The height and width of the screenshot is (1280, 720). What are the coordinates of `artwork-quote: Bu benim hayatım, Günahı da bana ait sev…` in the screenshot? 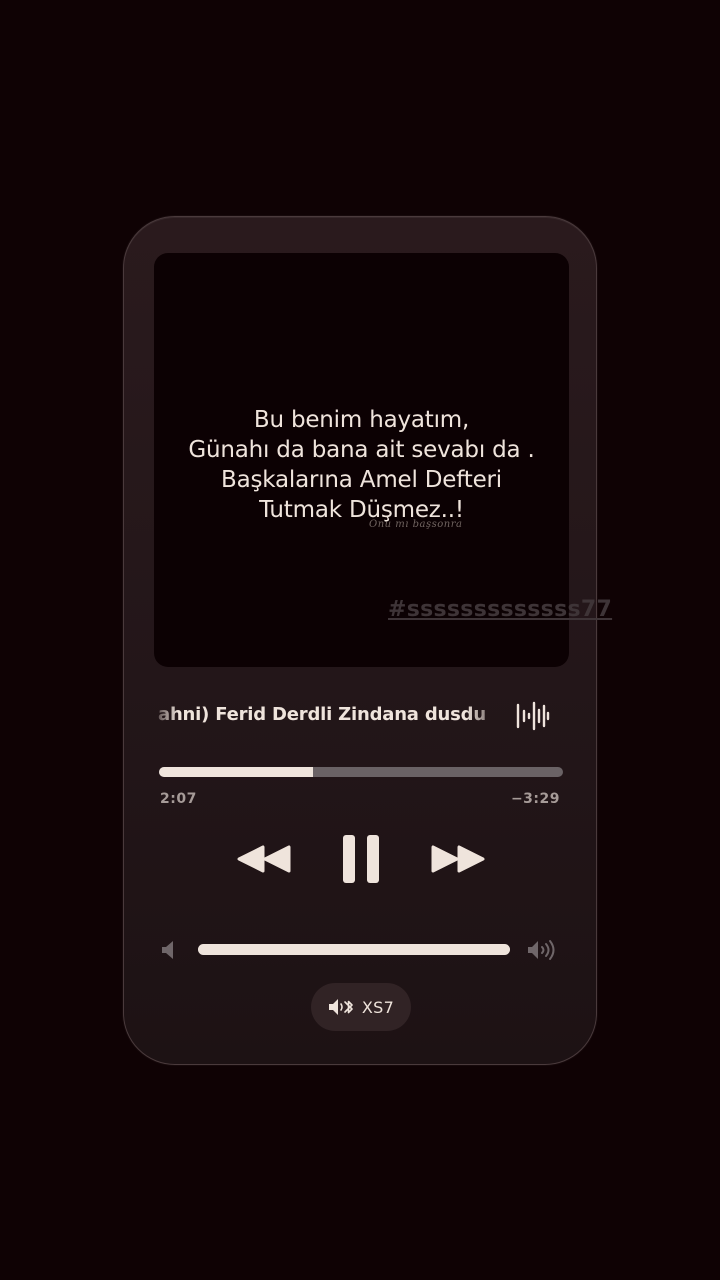 It's located at (361, 465).